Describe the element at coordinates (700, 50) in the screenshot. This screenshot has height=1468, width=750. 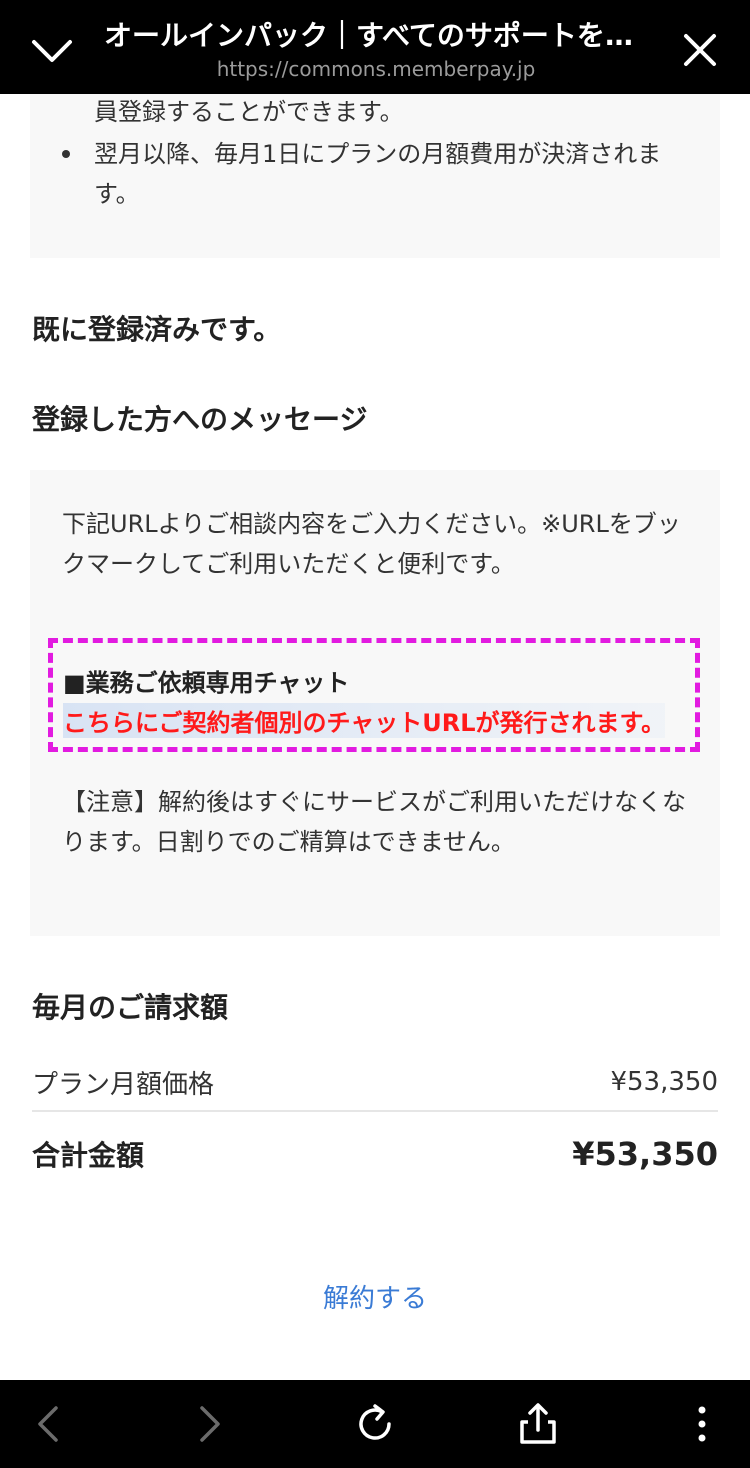
I see `close-icon` at that location.